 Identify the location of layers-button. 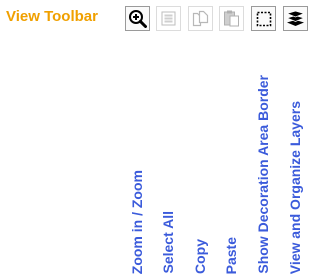
(295, 18).